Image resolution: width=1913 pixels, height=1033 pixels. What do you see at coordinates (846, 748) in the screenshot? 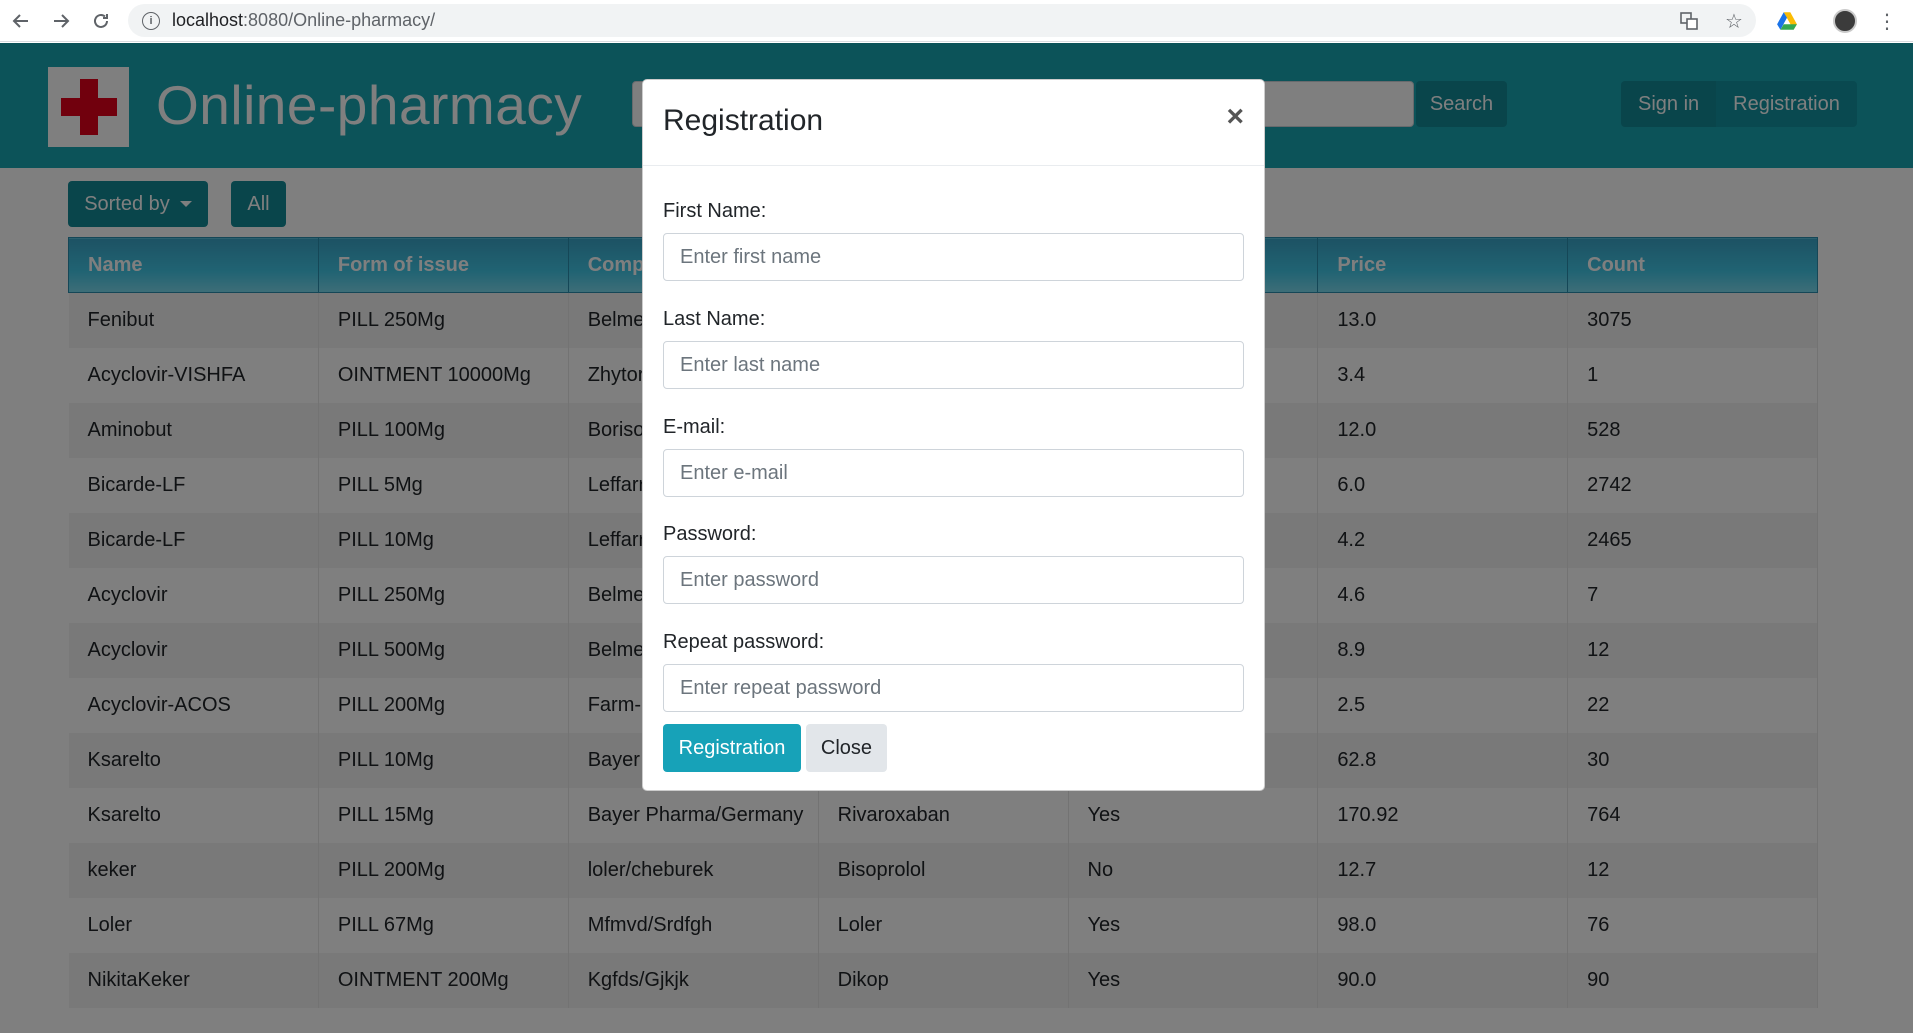
I see `close-button: Close` at bounding box center [846, 748].